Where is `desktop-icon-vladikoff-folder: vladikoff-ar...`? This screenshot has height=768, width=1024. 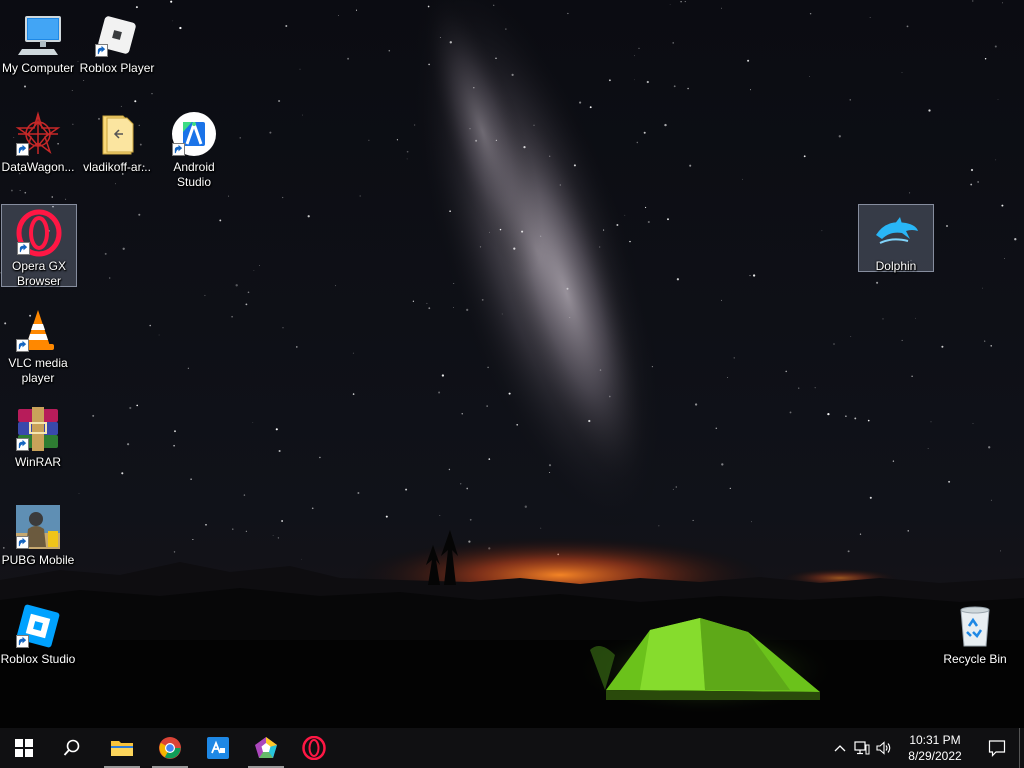
desktop-icon-vladikoff-folder: vladikoff-ar... is located at coordinates (117, 140).